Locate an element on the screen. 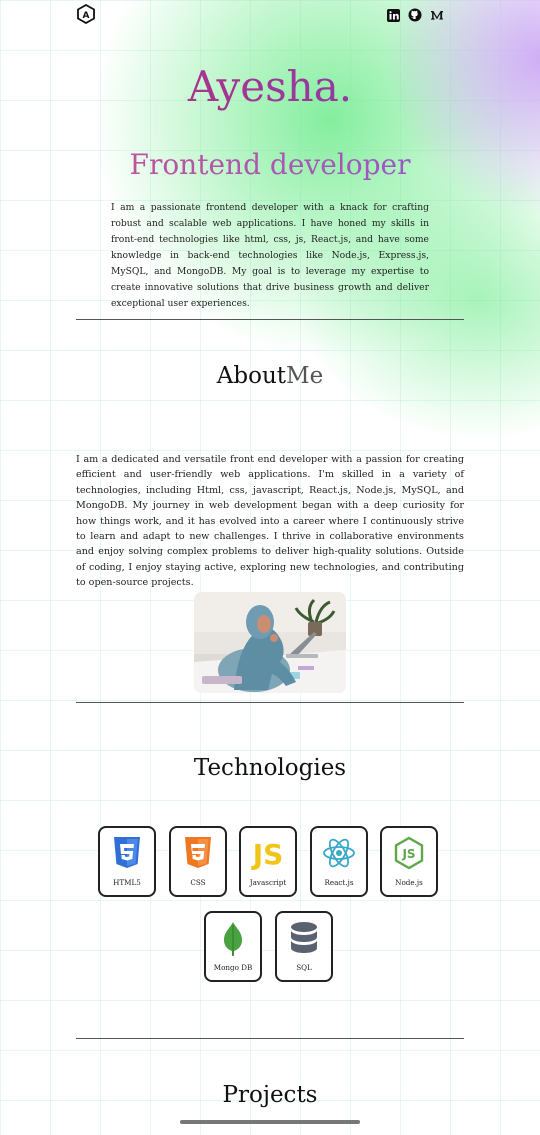 Image resolution: width=540 pixels, height=1135 pixels. tech-label: Node.js is located at coordinates (409, 882).